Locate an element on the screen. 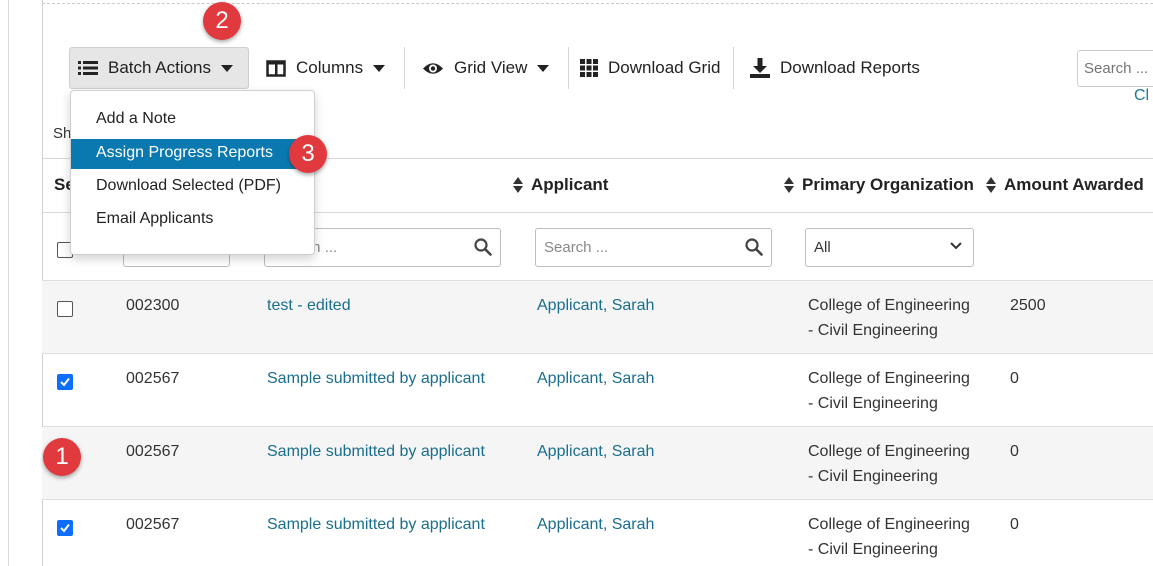 The height and width of the screenshot is (566, 1153). menu-item-email-applicants: Email Applicants is located at coordinates (193, 220).